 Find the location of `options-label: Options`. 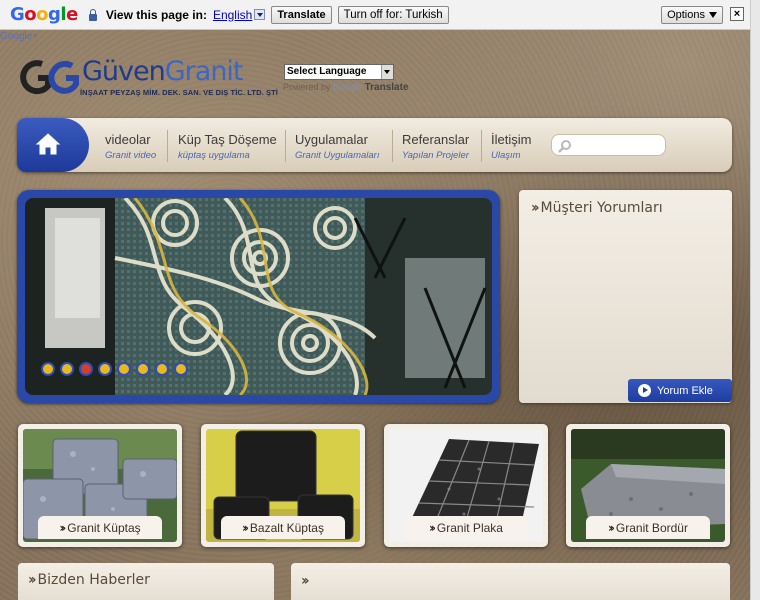

options-label: Options is located at coordinates (686, 15).